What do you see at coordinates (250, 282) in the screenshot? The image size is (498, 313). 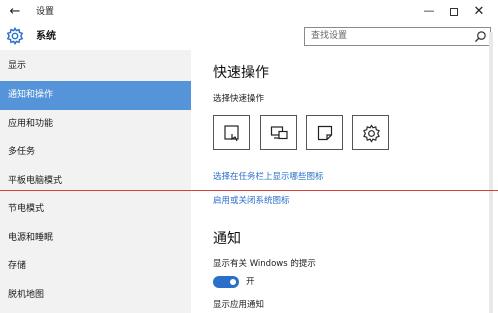 I see `windows-tips-toggle-state: 开` at bounding box center [250, 282].